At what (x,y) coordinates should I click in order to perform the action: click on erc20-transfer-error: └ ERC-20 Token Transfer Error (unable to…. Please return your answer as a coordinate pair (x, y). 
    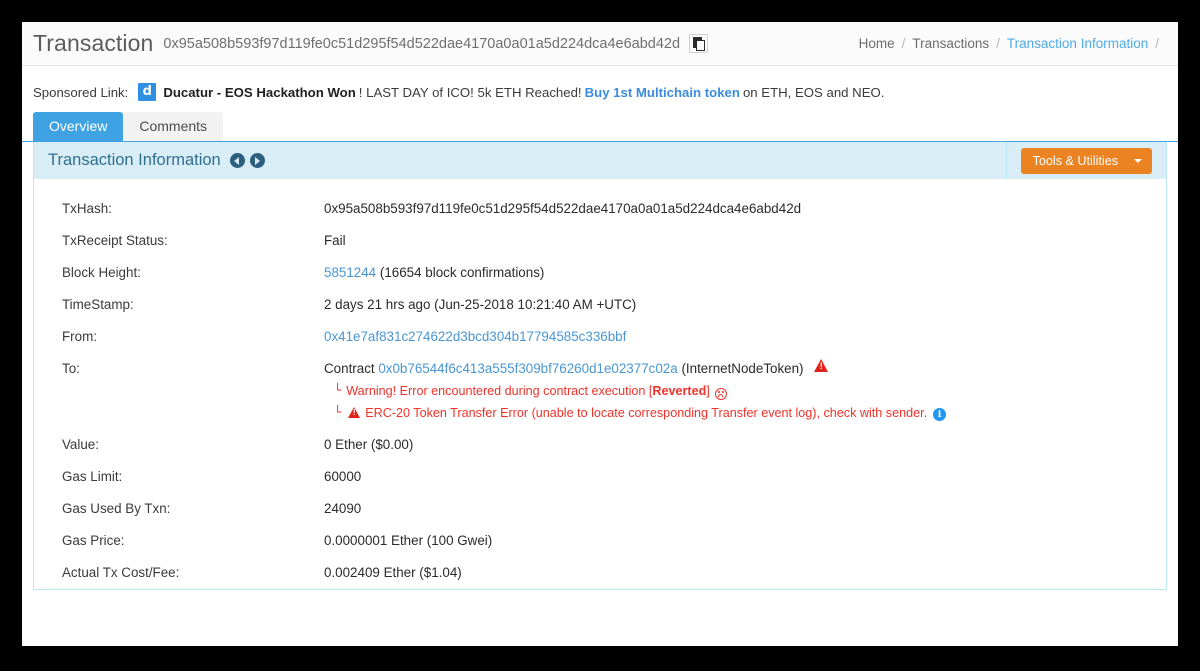
    Looking at the image, I should click on (635, 413).